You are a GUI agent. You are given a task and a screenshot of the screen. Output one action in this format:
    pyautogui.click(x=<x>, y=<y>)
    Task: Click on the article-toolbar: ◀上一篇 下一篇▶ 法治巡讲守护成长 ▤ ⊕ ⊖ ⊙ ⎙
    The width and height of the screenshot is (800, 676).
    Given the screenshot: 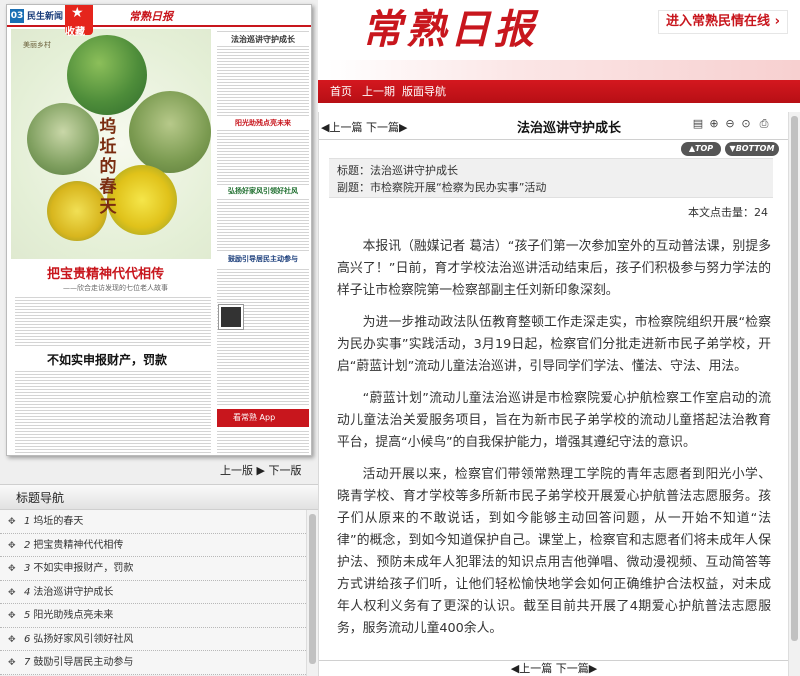 What is the action you would take?
    pyautogui.click(x=554, y=126)
    